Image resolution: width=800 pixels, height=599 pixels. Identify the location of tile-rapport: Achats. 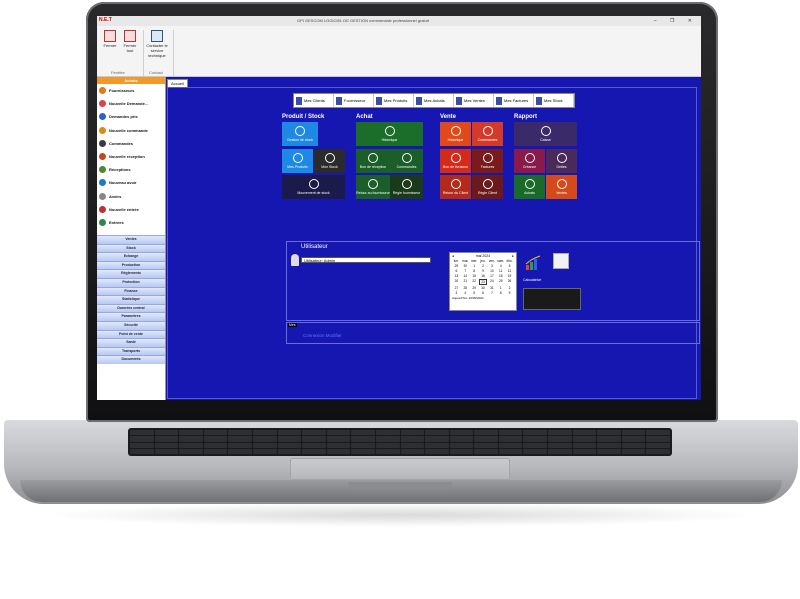
(529, 187).